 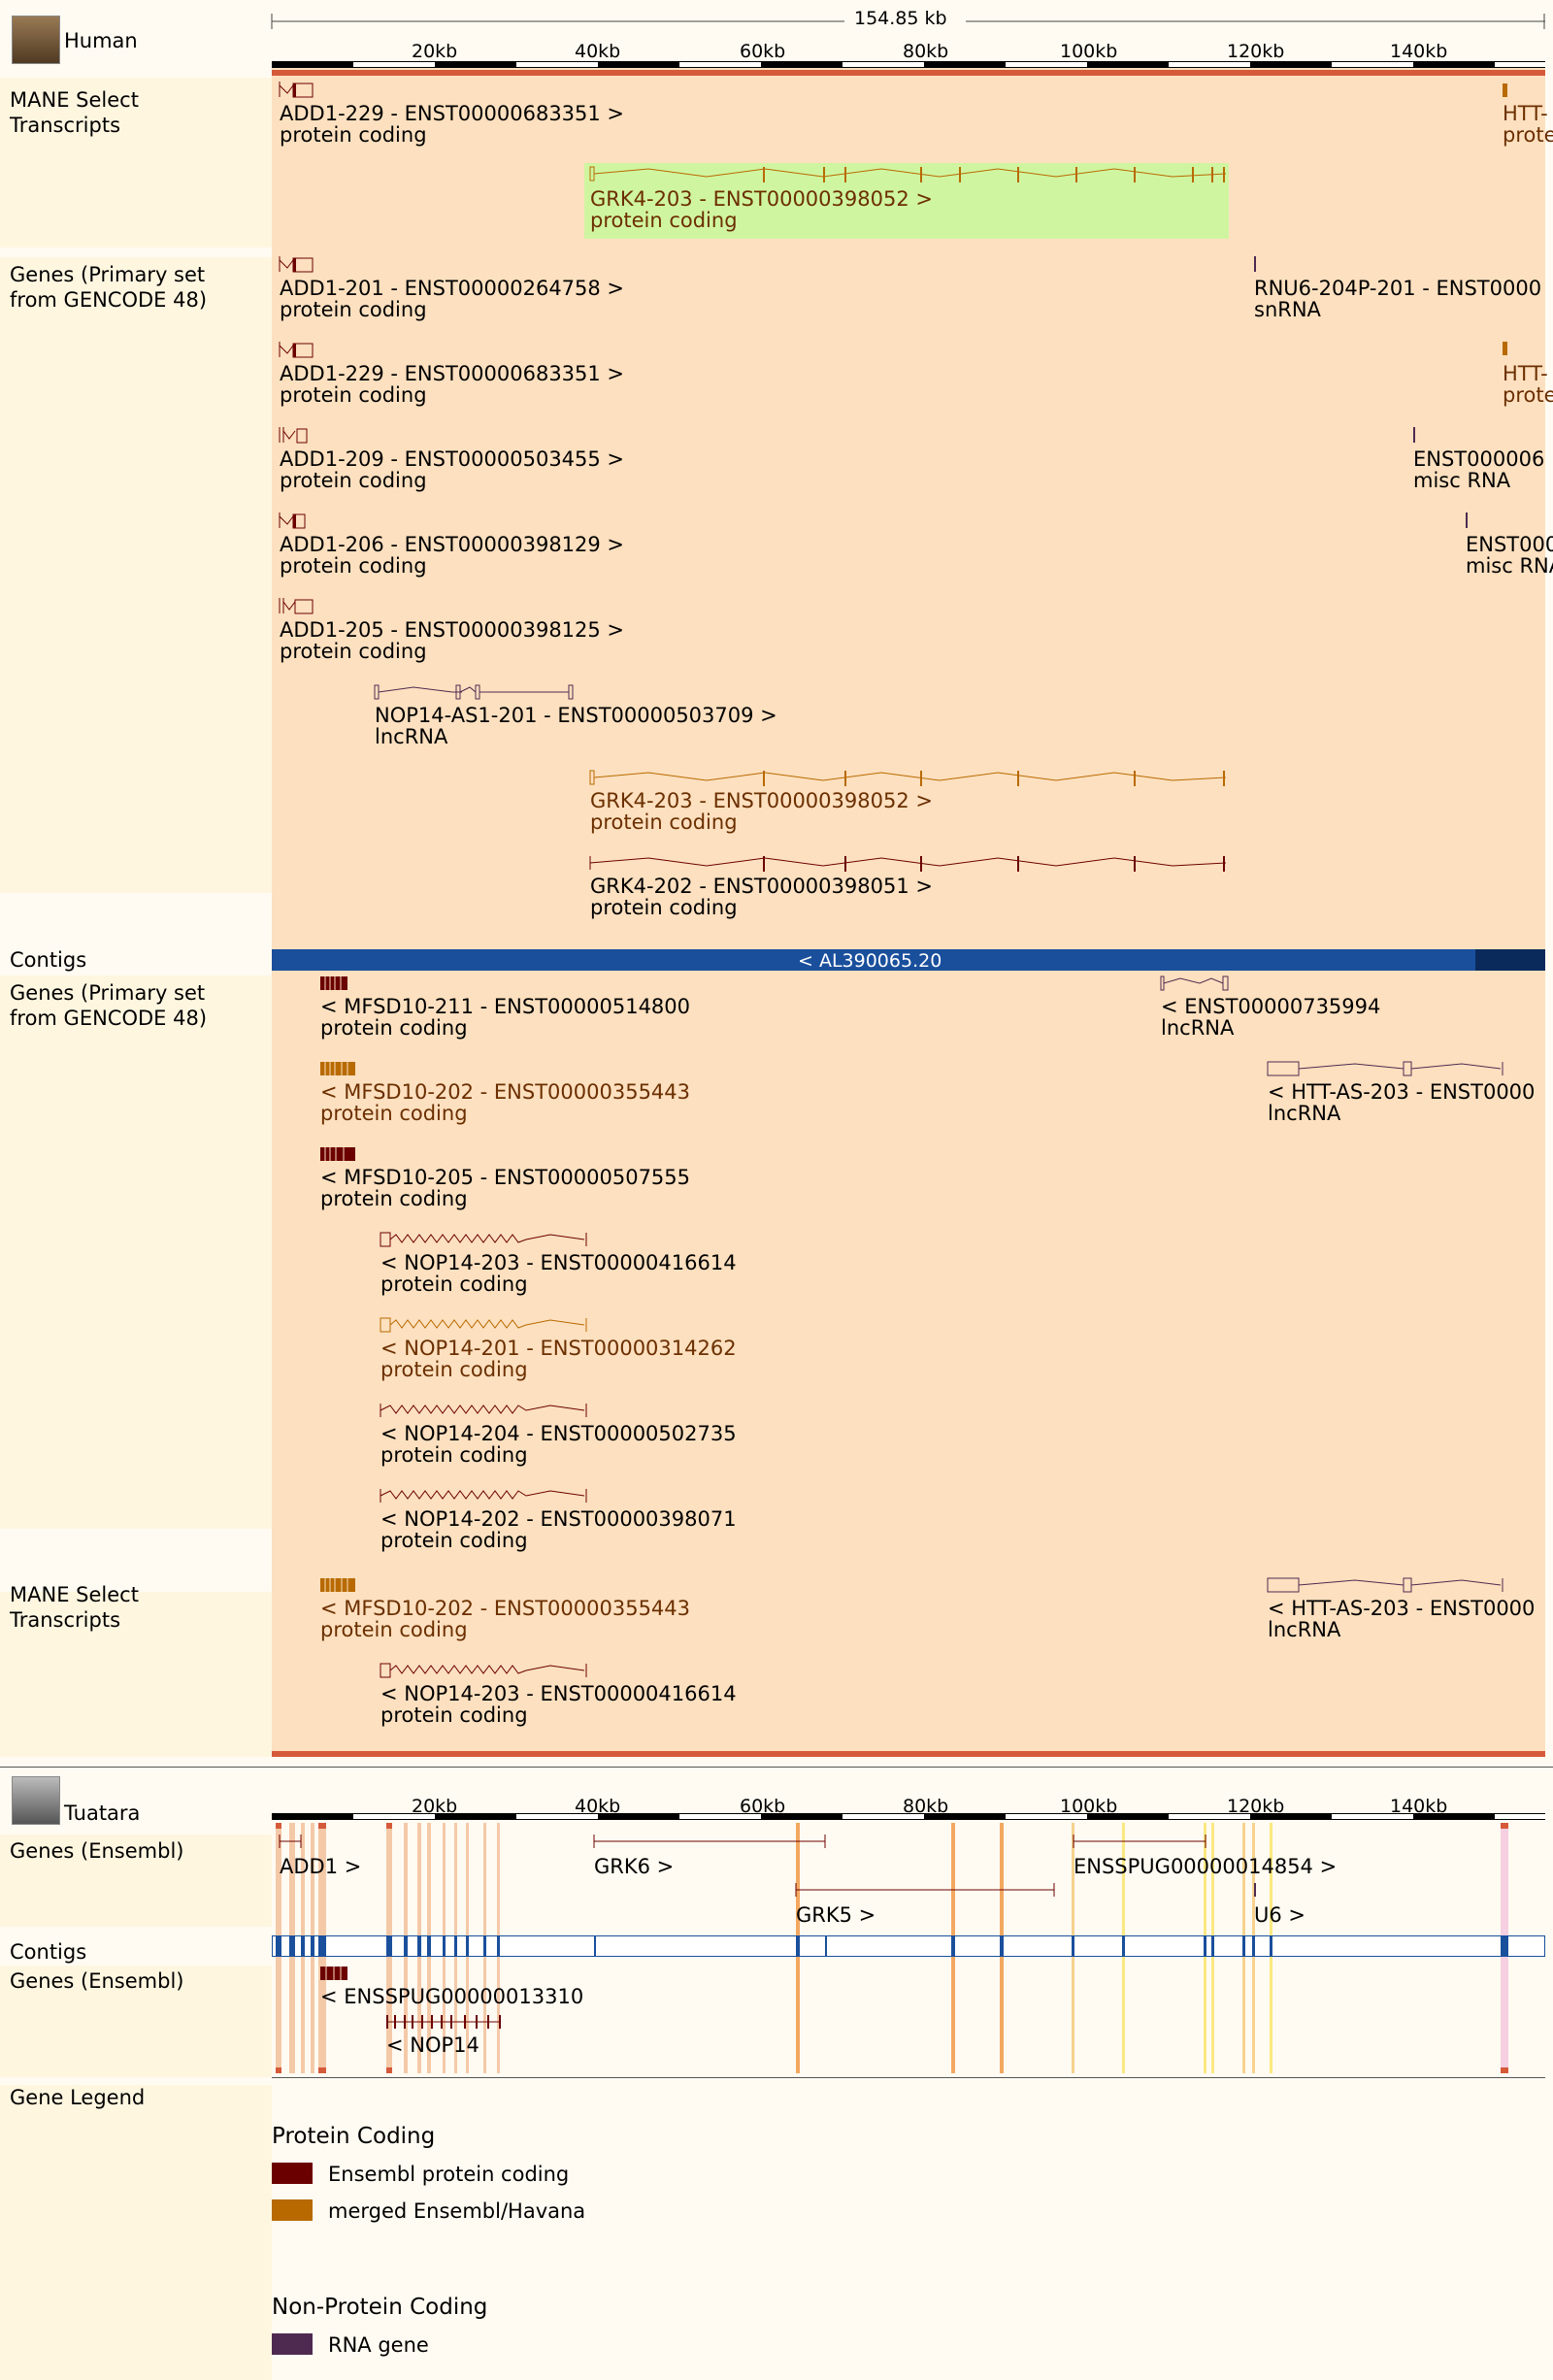 What do you see at coordinates (892, 1946) in the screenshot?
I see `tuatara-contig-blocks` at bounding box center [892, 1946].